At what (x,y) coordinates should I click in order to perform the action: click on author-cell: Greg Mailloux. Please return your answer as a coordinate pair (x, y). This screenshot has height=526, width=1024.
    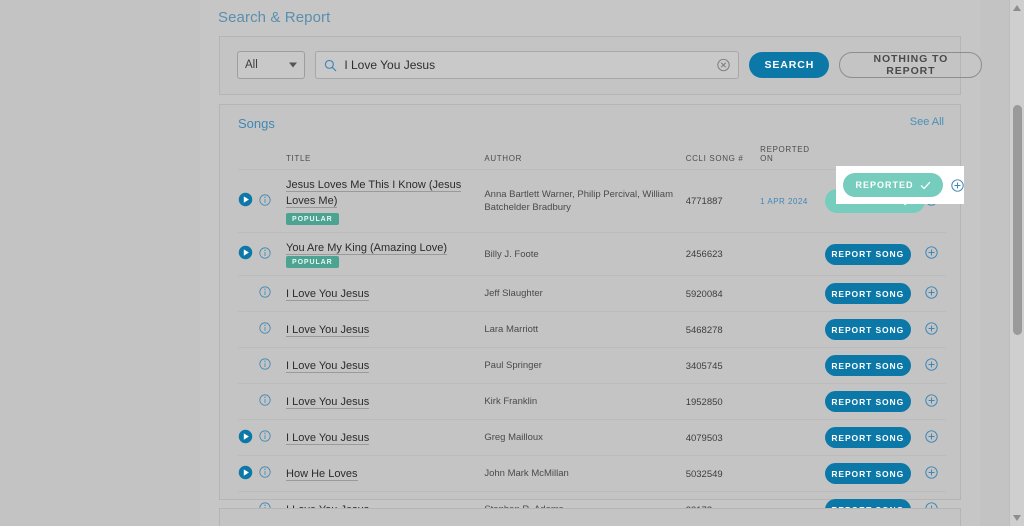
    Looking at the image, I should click on (585, 437).